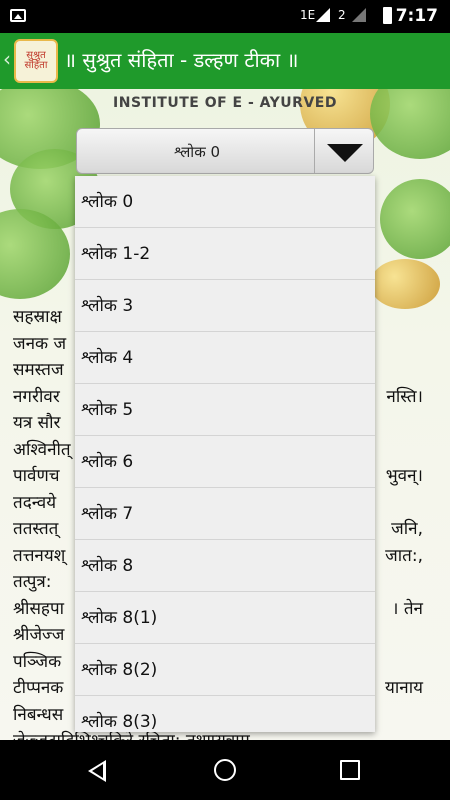 The height and width of the screenshot is (800, 450). Describe the element at coordinates (225, 254) in the screenshot. I see `dropdown-item: श्लोक 1-2` at that location.